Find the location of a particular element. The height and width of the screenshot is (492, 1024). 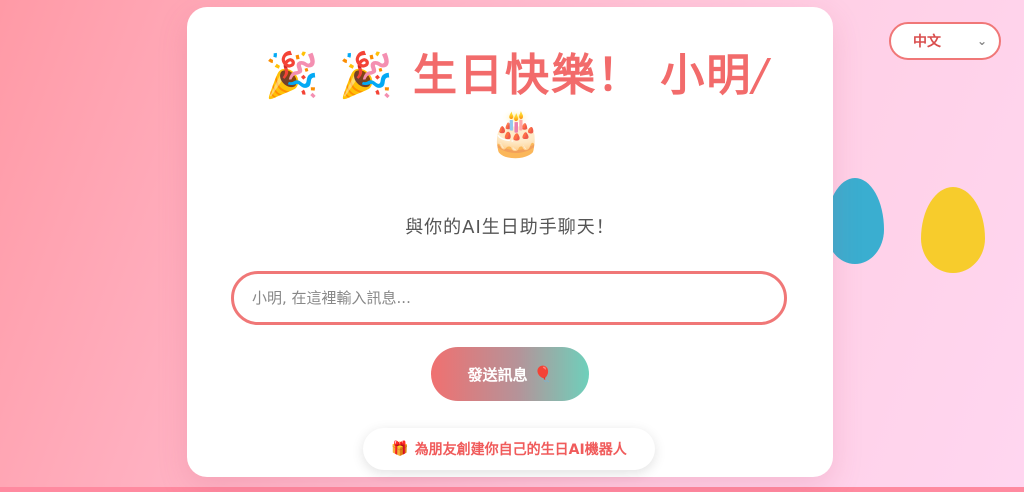

balloon-icon: 🎈 is located at coordinates (543, 374).